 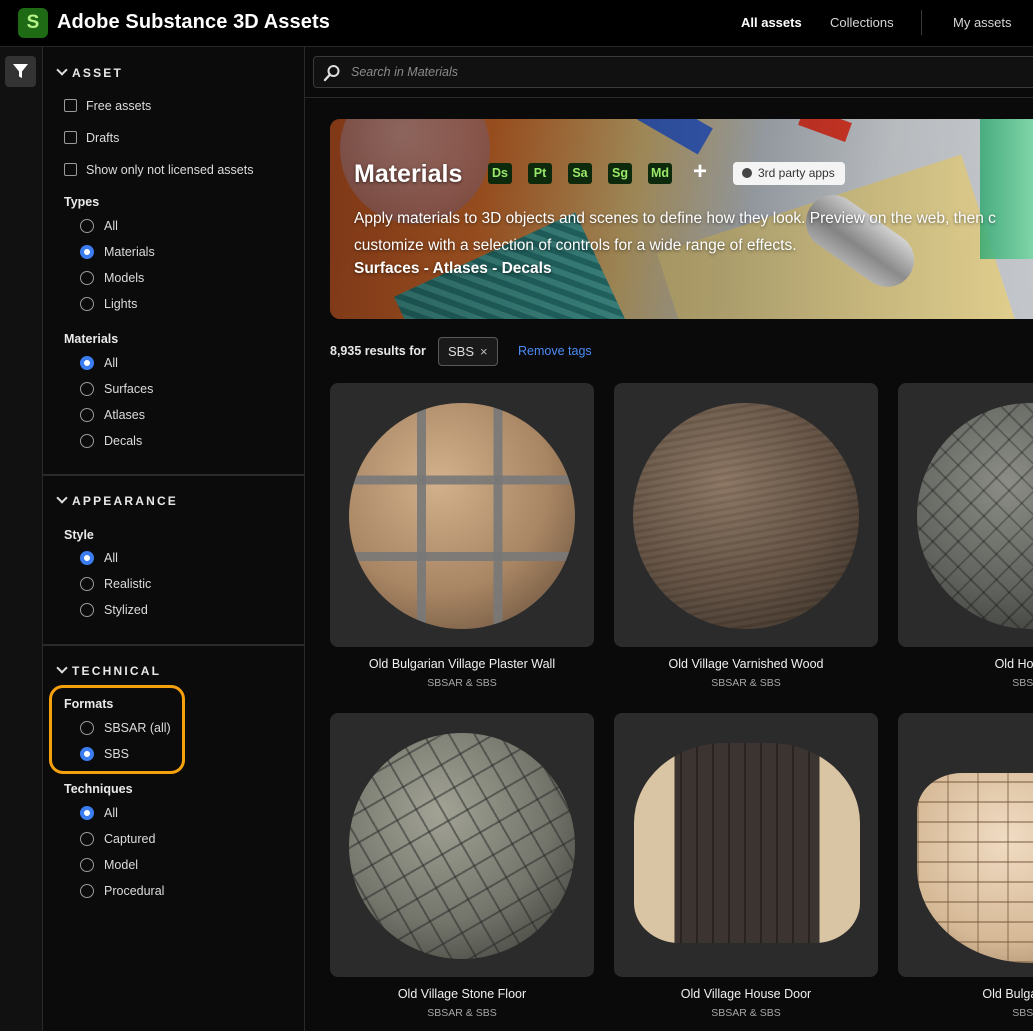 What do you see at coordinates (540, 173) in the screenshot?
I see `app-badge-pt: Pt` at bounding box center [540, 173].